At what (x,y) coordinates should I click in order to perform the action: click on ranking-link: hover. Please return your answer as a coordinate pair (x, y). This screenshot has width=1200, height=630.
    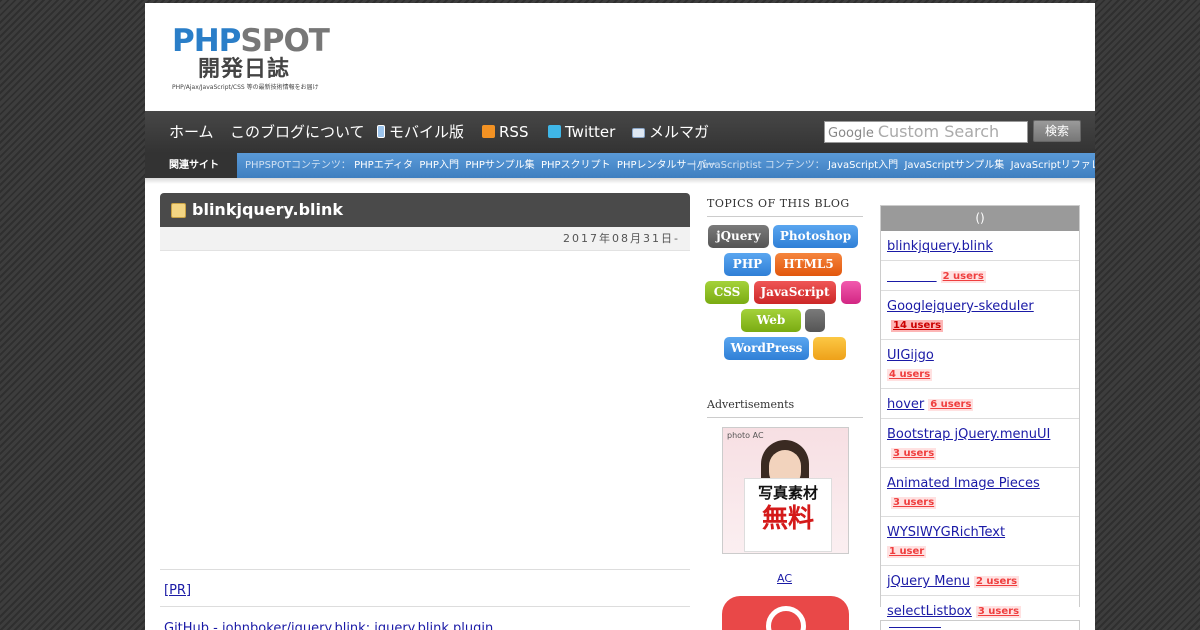
    Looking at the image, I should click on (905, 404).